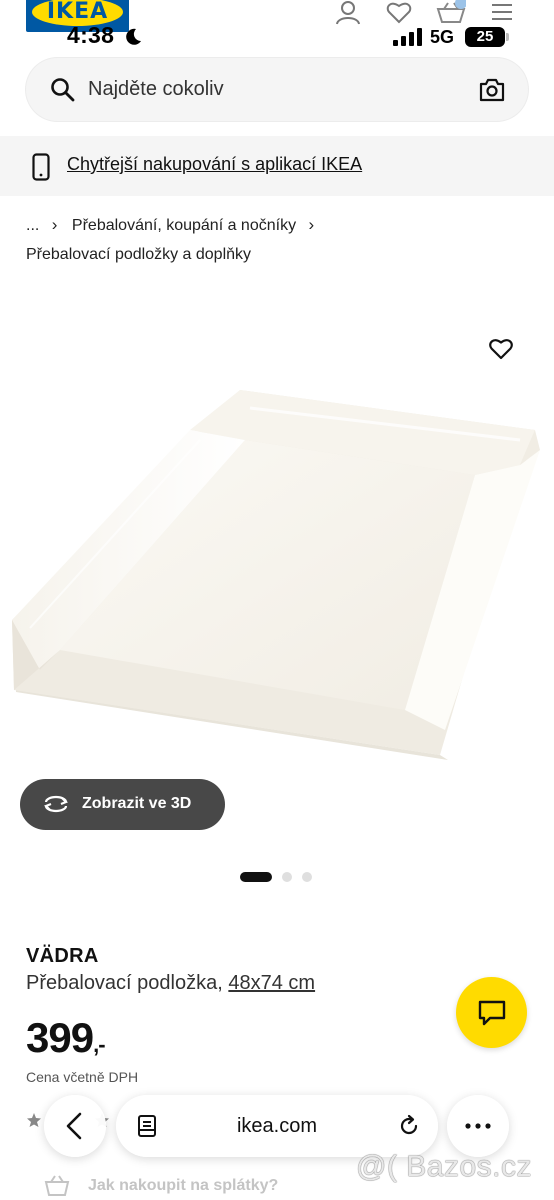  Describe the element at coordinates (501, 349) in the screenshot. I see `favorite-heart-icon` at that location.